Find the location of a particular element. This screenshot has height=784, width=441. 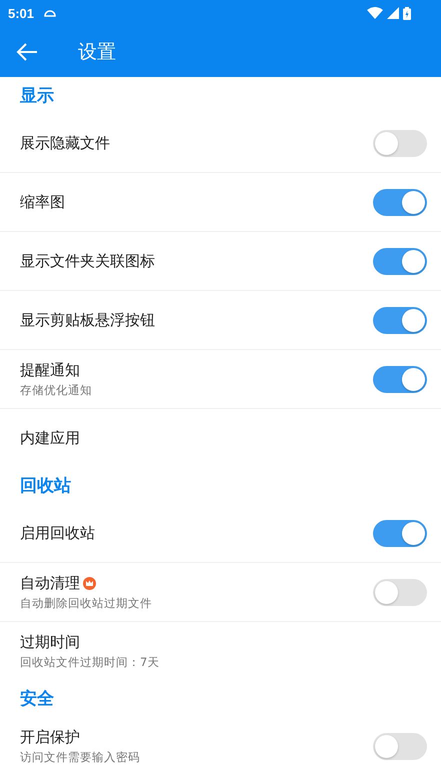

settings-row: 展示隐藏文件 is located at coordinates (220, 142).